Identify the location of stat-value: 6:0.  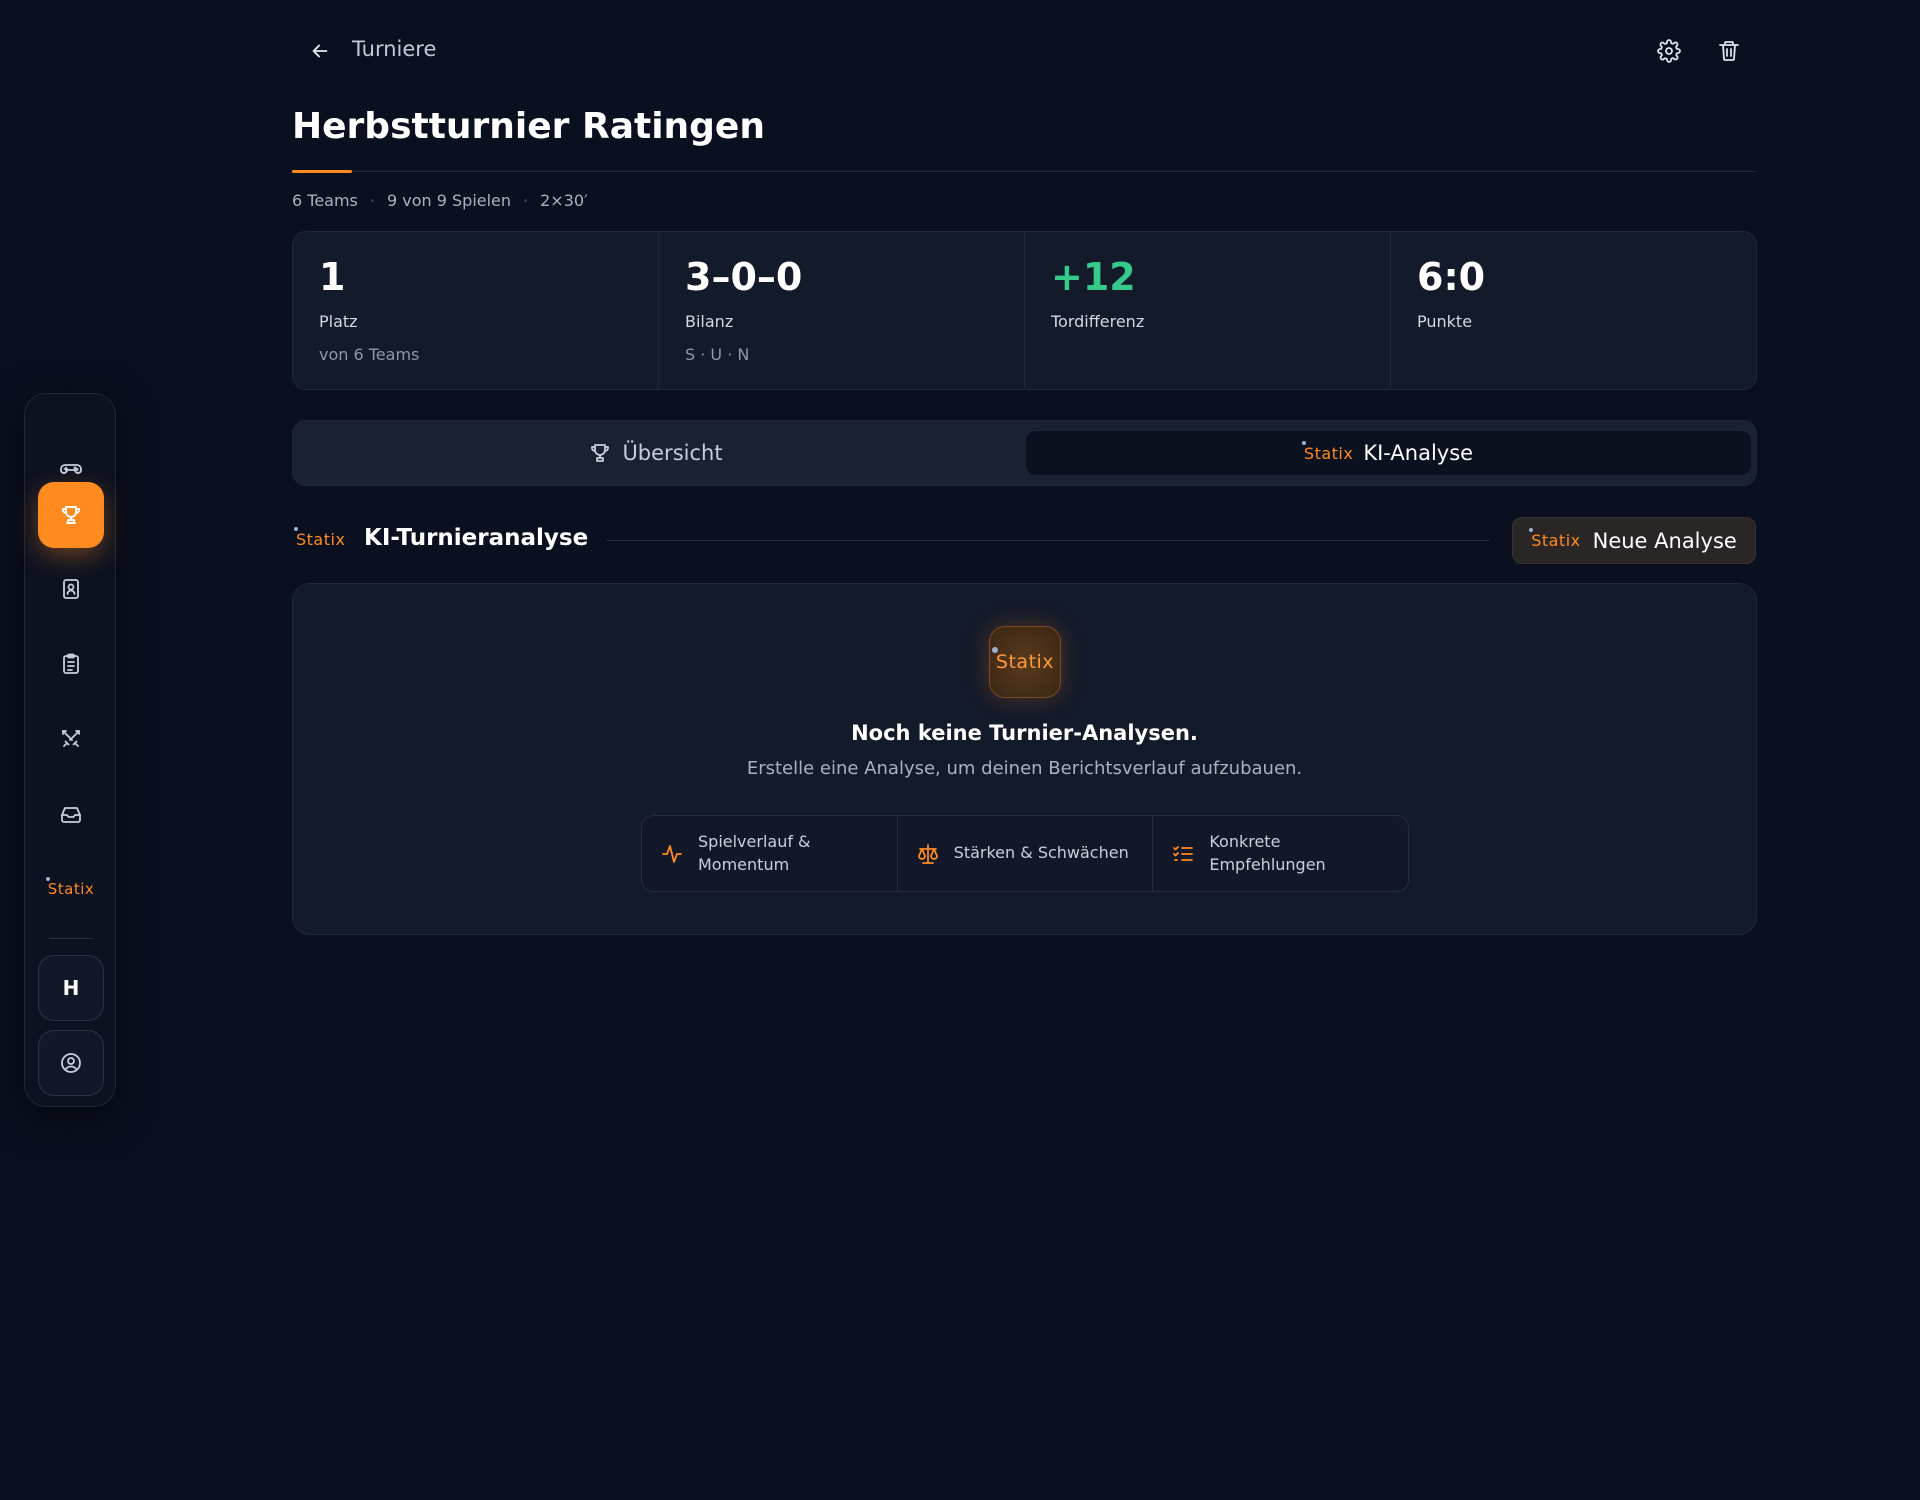
(1451, 277).